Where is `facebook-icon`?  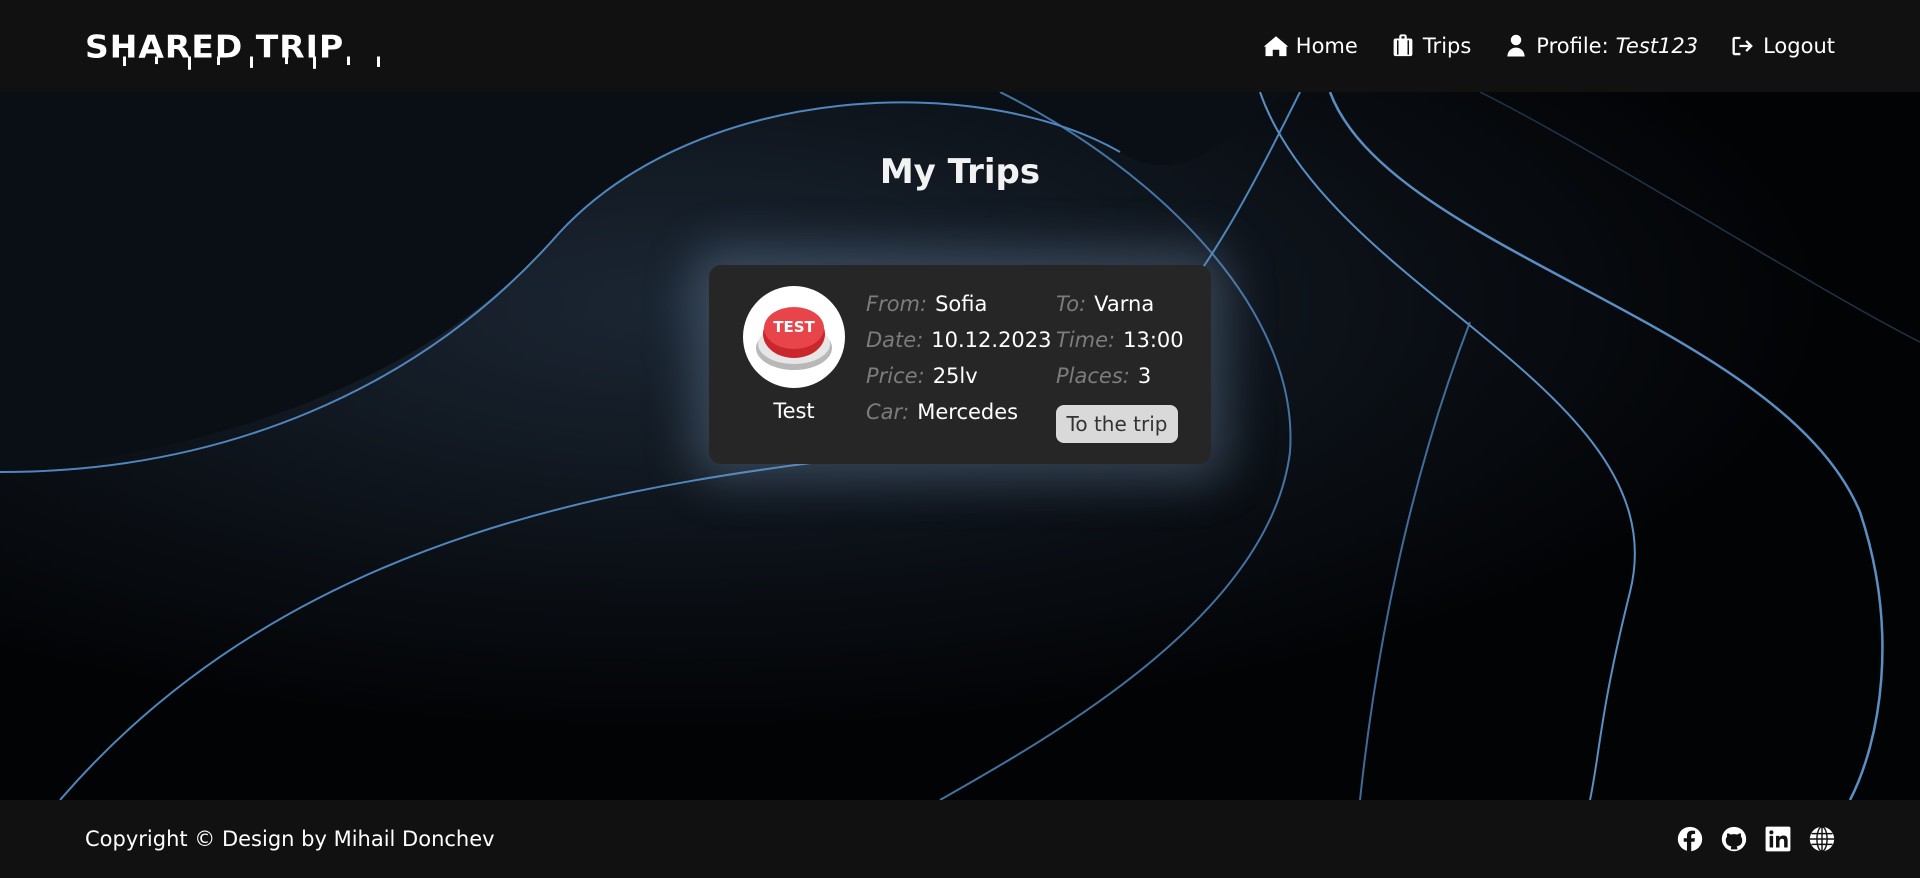
facebook-icon is located at coordinates (1690, 839).